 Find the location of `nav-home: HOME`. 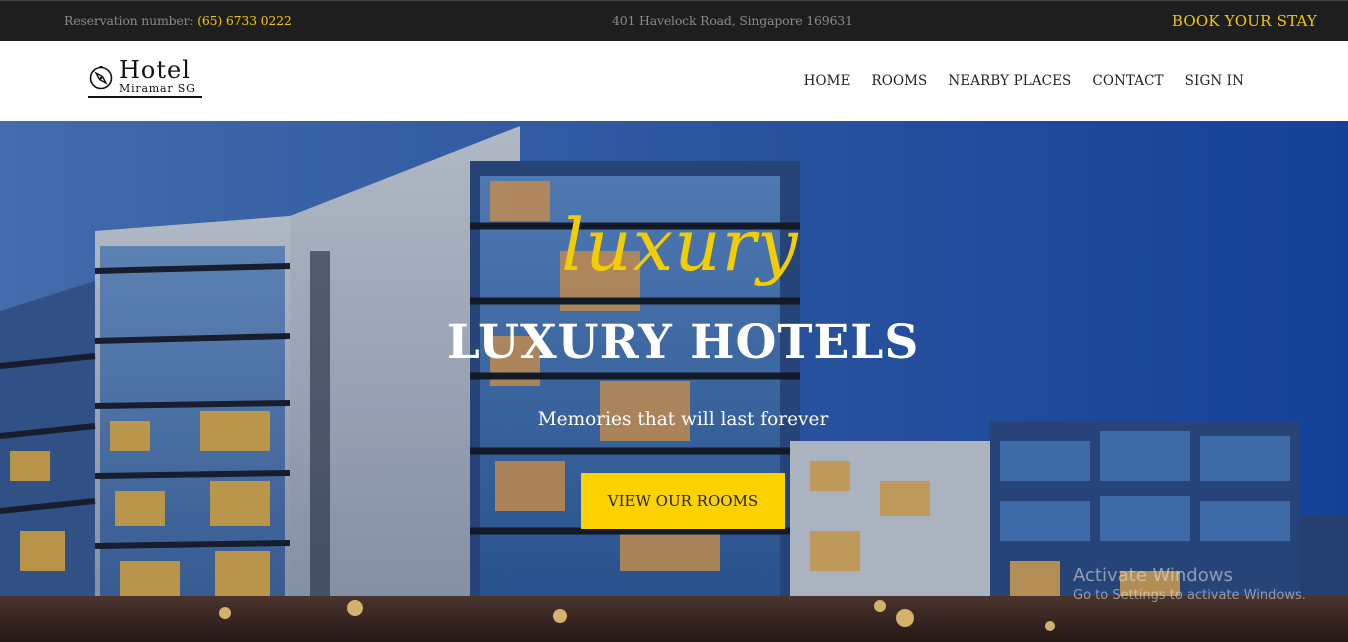

nav-home: HOME is located at coordinates (827, 81).